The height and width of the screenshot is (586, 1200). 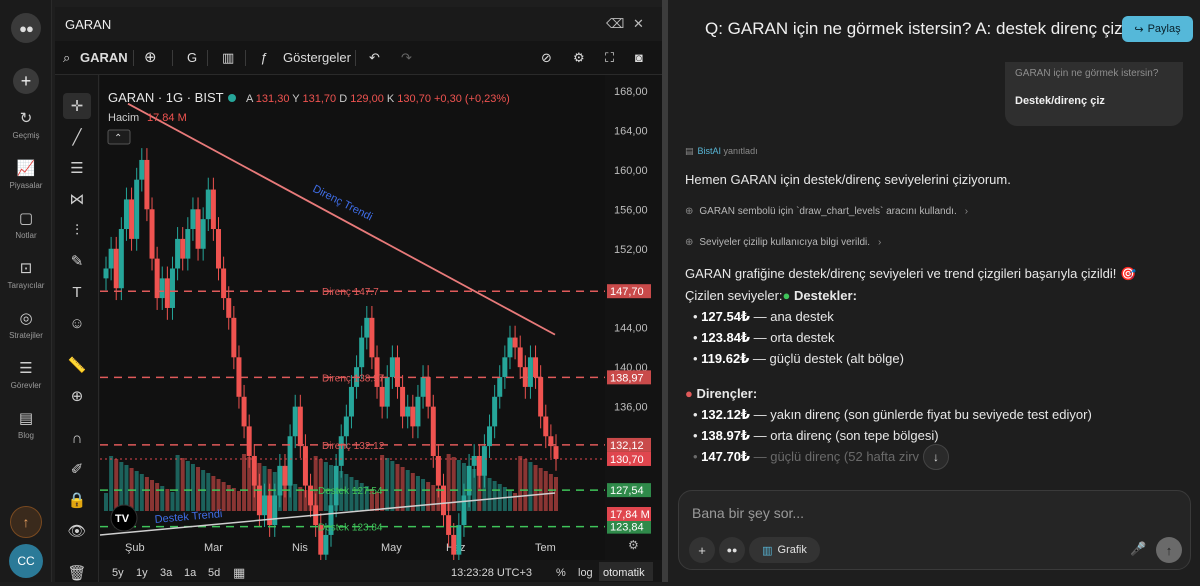 What do you see at coordinates (77, 396) in the screenshot?
I see `zoom-icon: ⊕` at bounding box center [77, 396].